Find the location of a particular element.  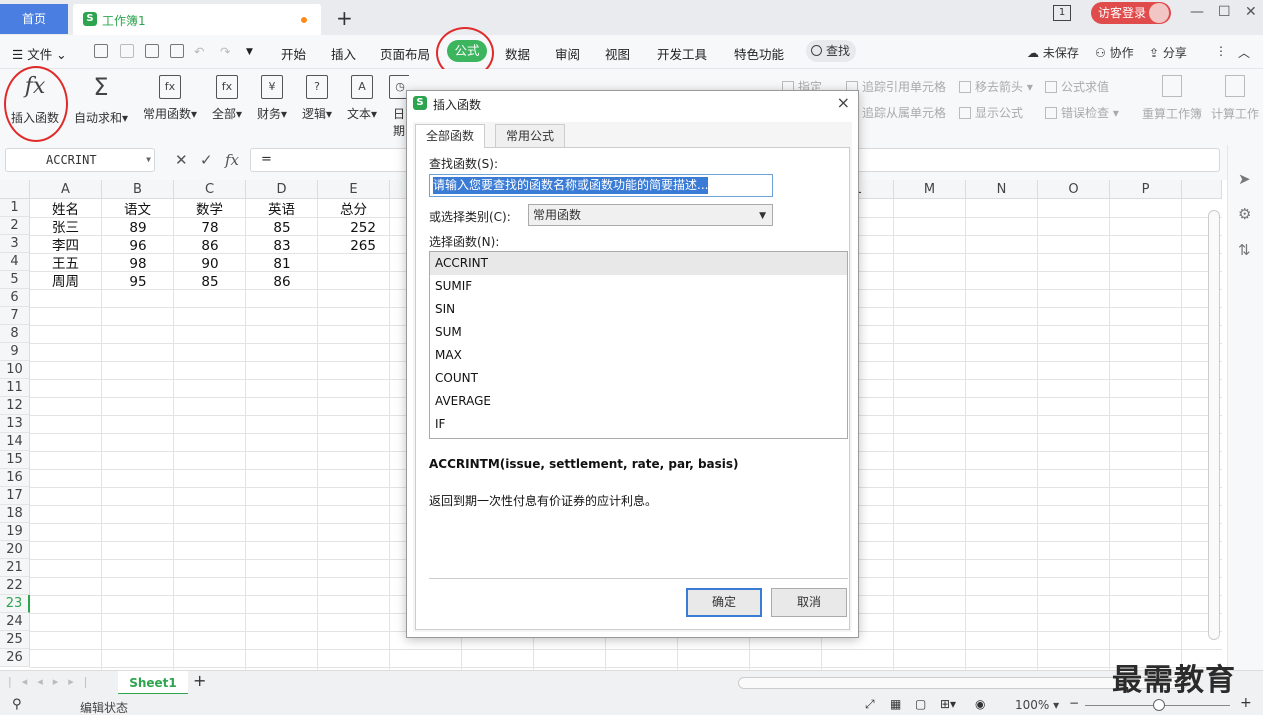

more-options-icon: ⋮ is located at coordinates (1221, 51).